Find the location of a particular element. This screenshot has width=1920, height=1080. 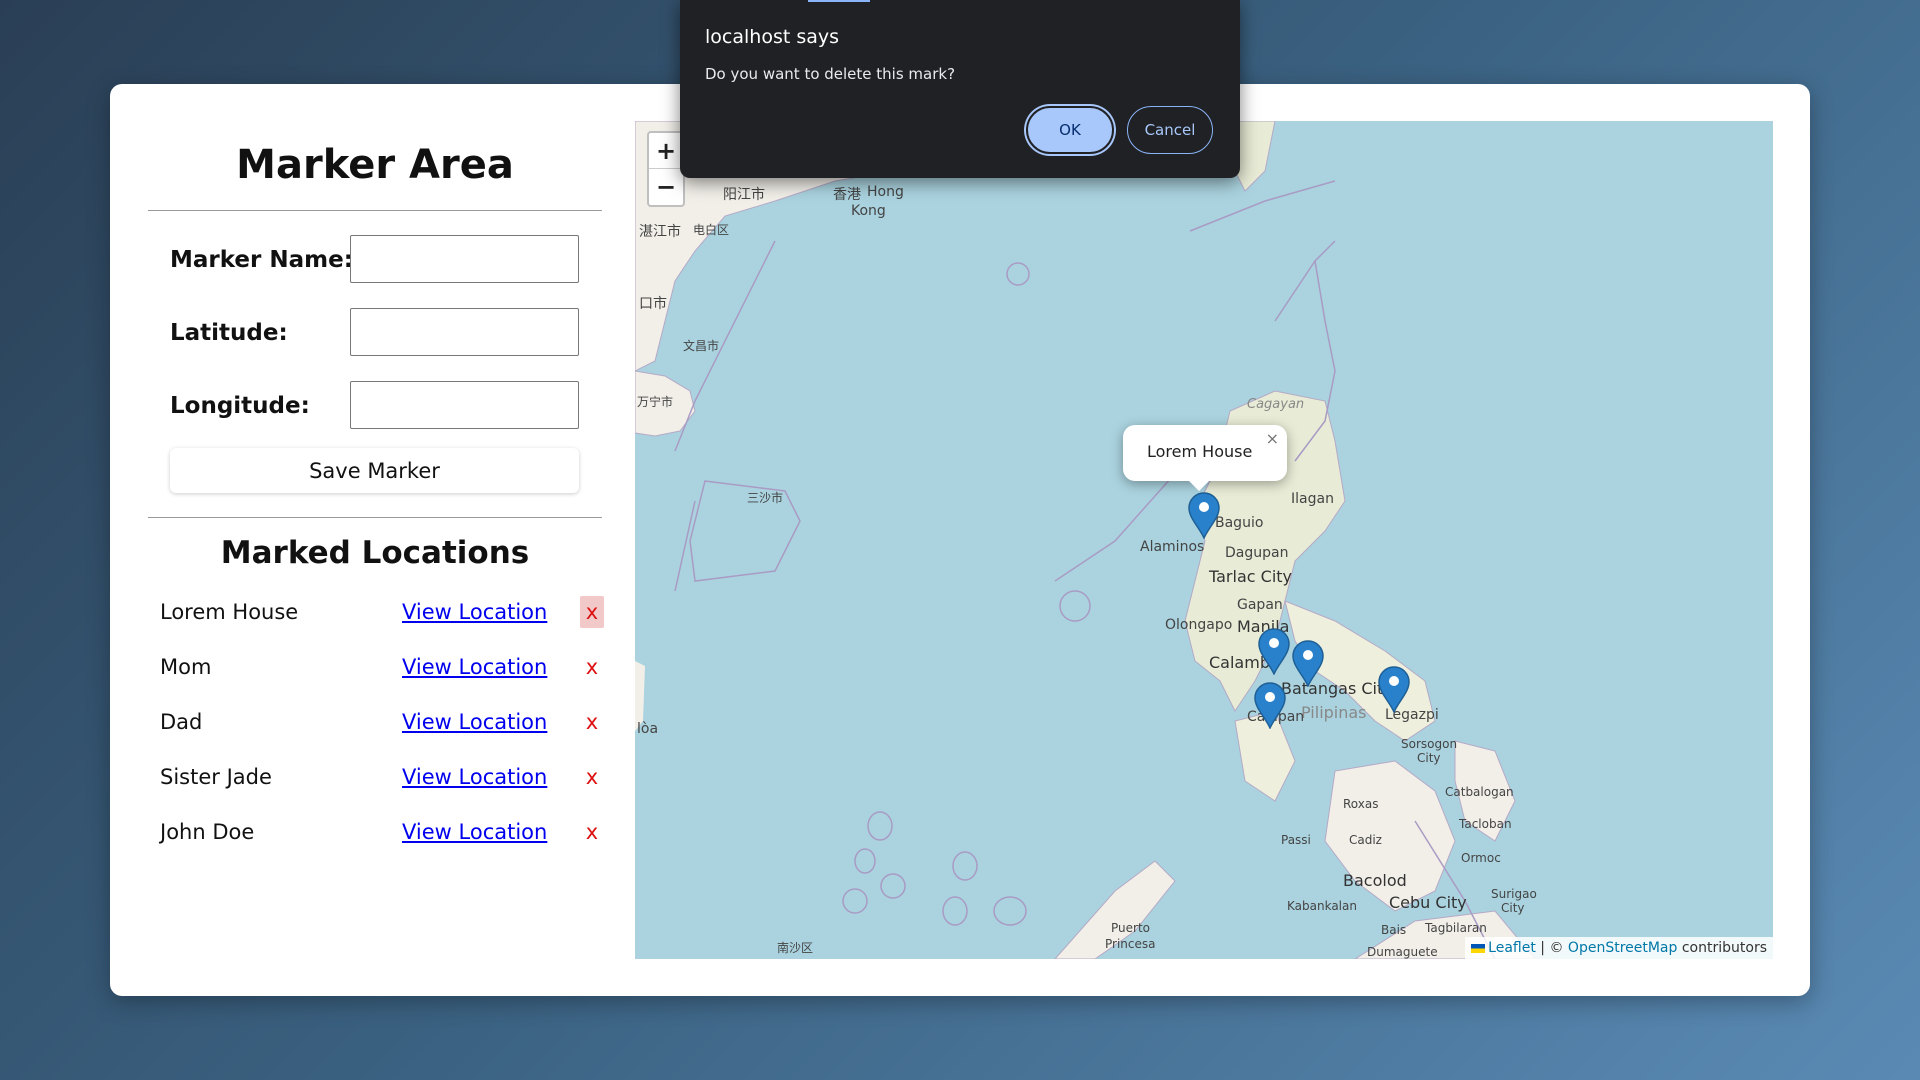

place-label: Tarlac City is located at coordinates (1250, 576).